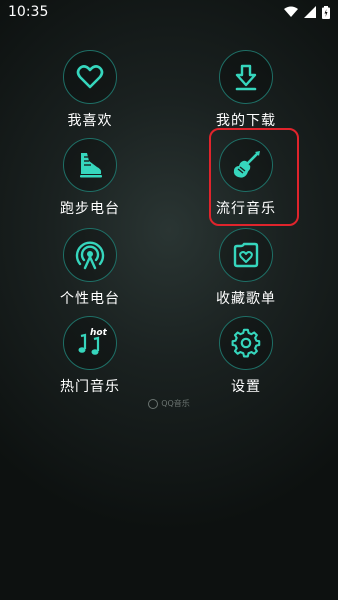 The width and height of the screenshot is (338, 600). I want to click on status-icons, so click(307, 12).